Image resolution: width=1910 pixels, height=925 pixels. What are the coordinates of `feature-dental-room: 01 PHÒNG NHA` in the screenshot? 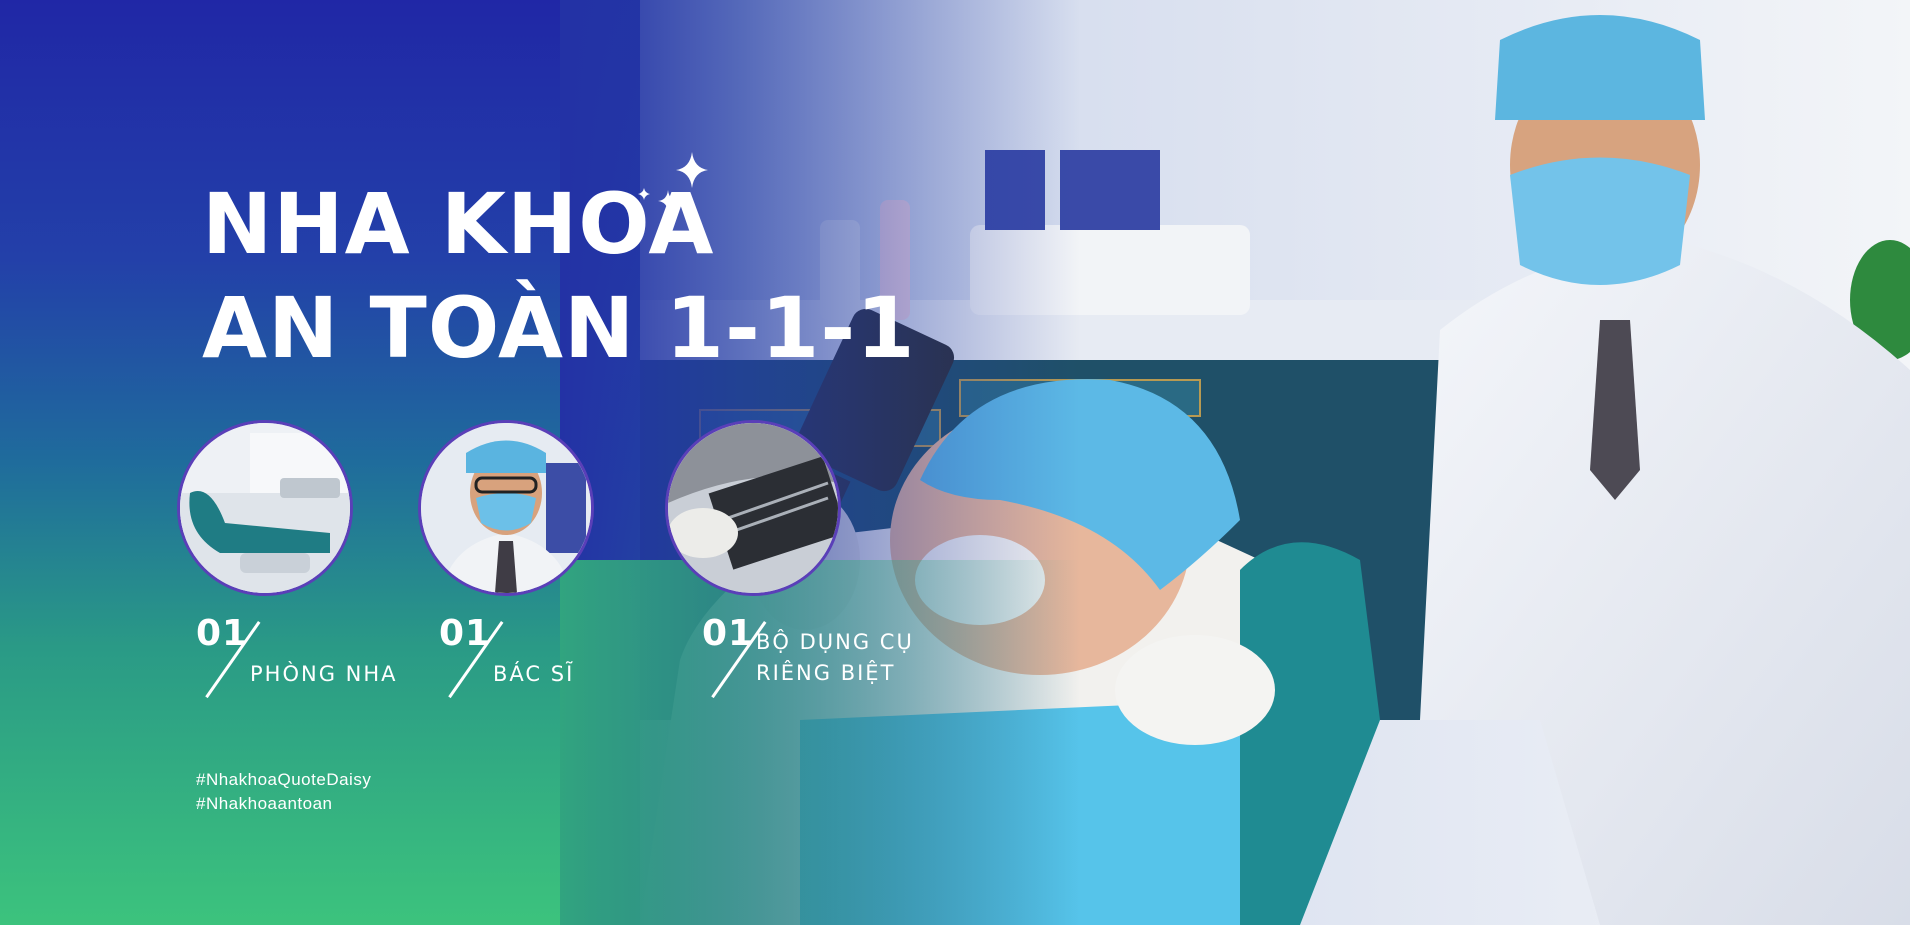 It's located at (306, 663).